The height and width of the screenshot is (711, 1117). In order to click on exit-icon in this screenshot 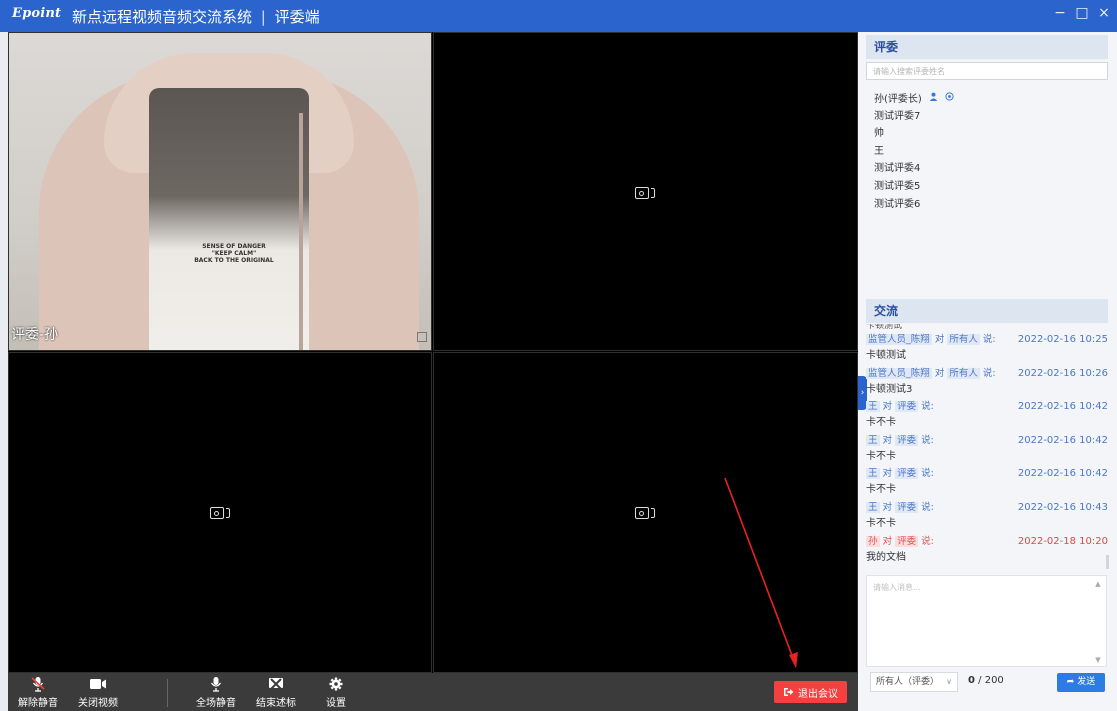, I will do `click(789, 692)`.